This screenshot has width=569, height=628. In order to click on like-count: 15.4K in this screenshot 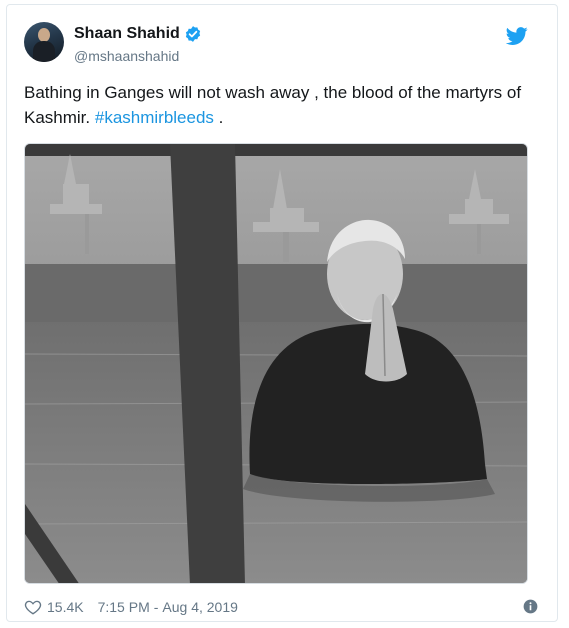, I will do `click(65, 607)`.